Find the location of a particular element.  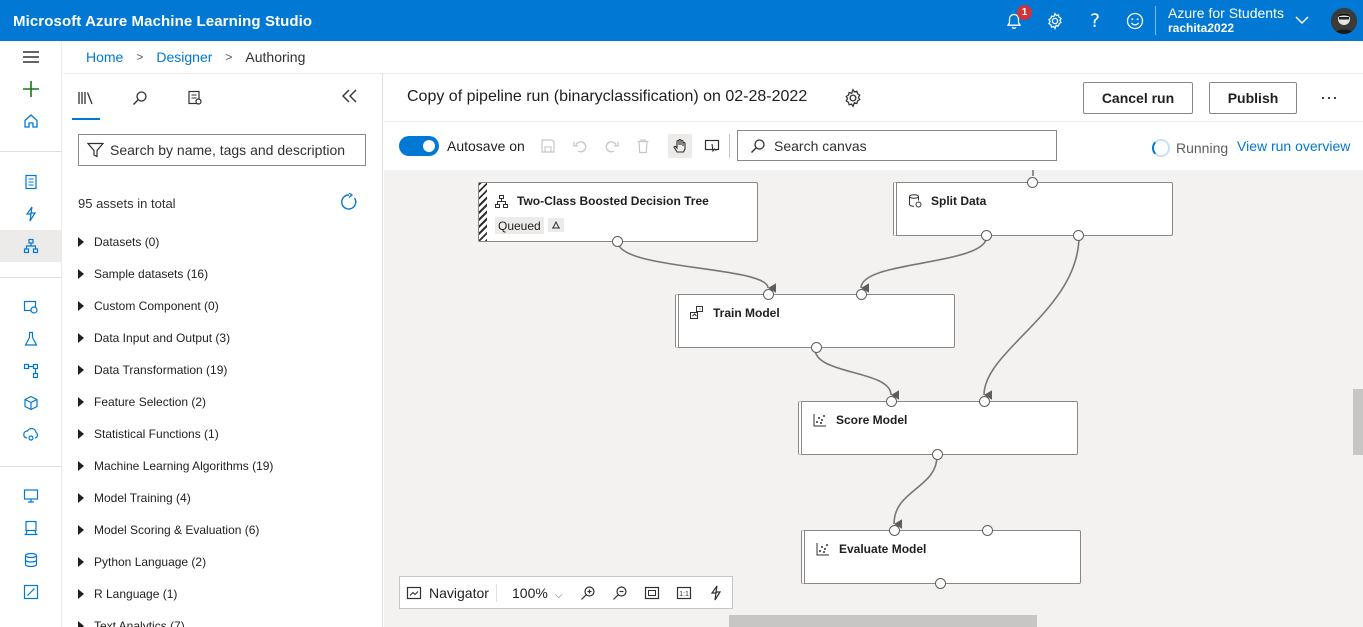

home-icon is located at coordinates (31, 121).